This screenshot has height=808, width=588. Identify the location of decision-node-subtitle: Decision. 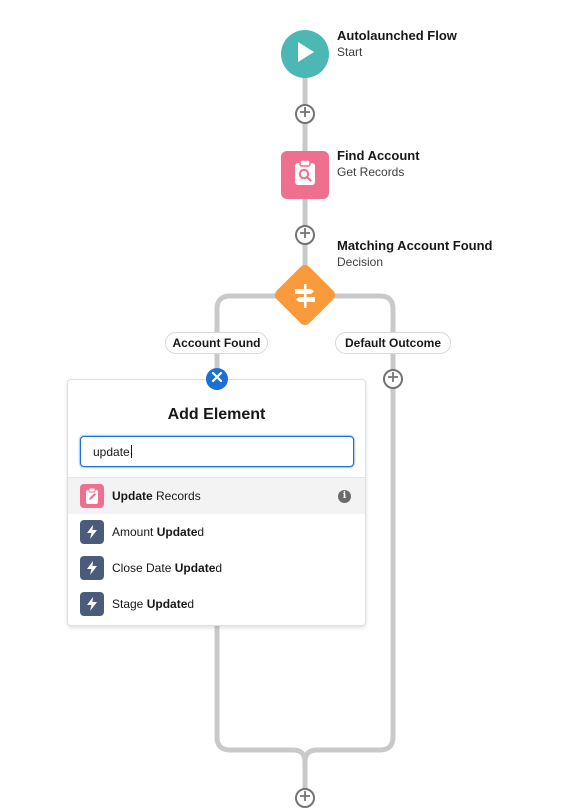
(360, 262).